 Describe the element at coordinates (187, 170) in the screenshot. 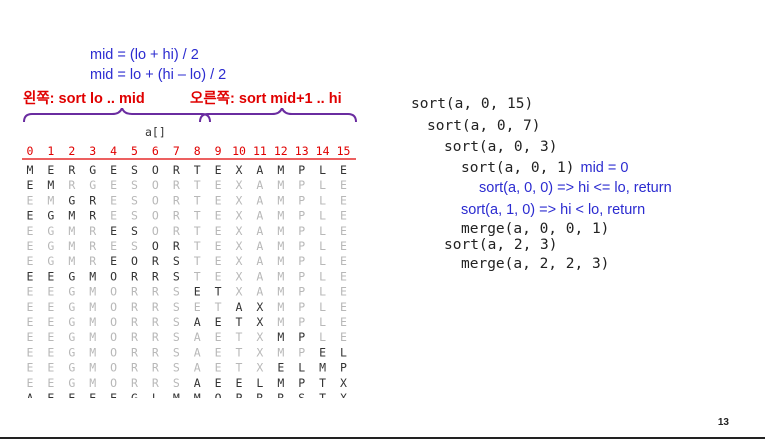

I see `table-row: MERGESORTEXAMPLE` at that location.